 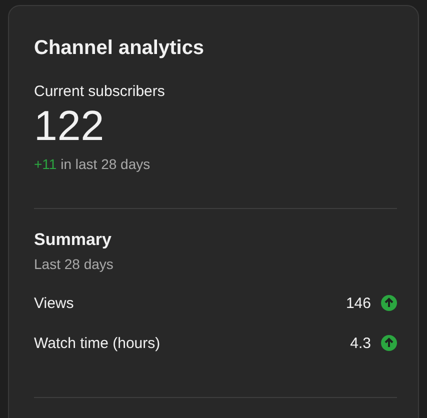 What do you see at coordinates (73, 240) in the screenshot?
I see `summary-title: Summary` at bounding box center [73, 240].